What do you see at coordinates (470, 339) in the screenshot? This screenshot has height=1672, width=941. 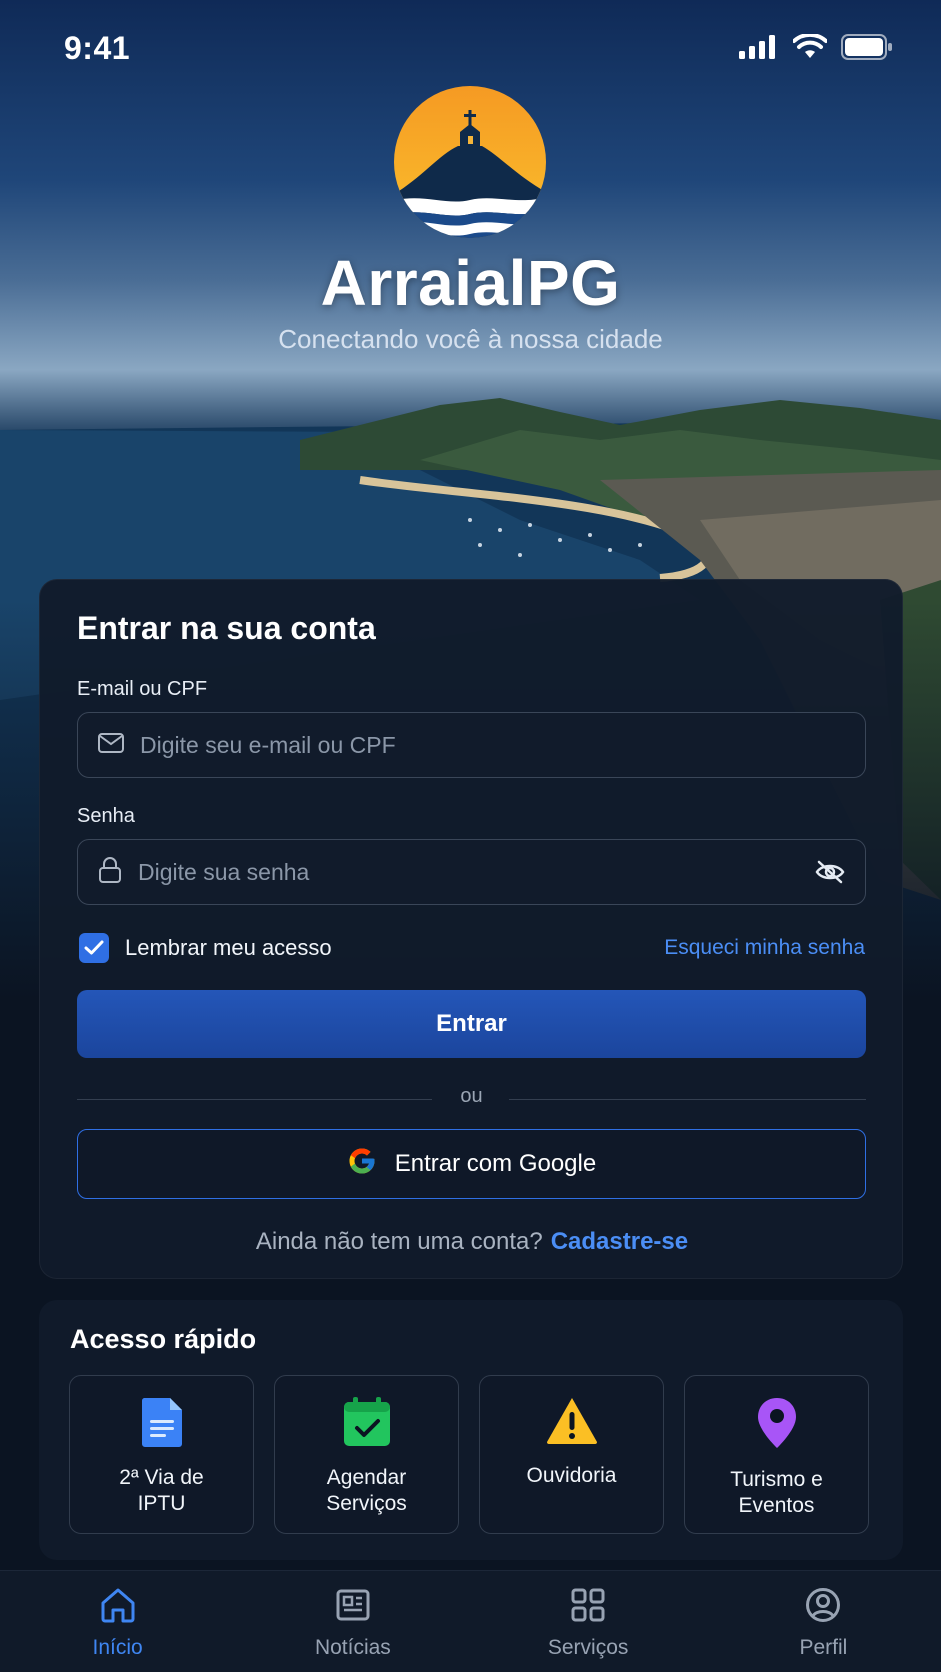 I see `app-tagline: Conectando você à nossa cidade` at bounding box center [470, 339].